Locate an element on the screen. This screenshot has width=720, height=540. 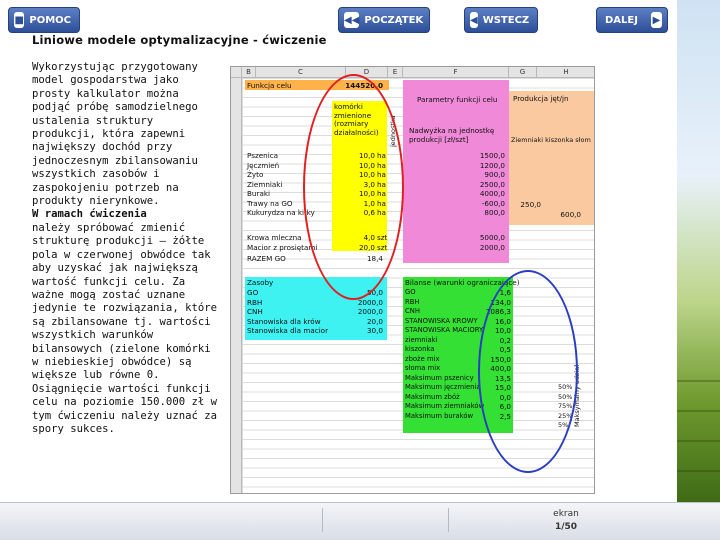
peach-value-2: 600,0 is located at coordinates (570, 214).